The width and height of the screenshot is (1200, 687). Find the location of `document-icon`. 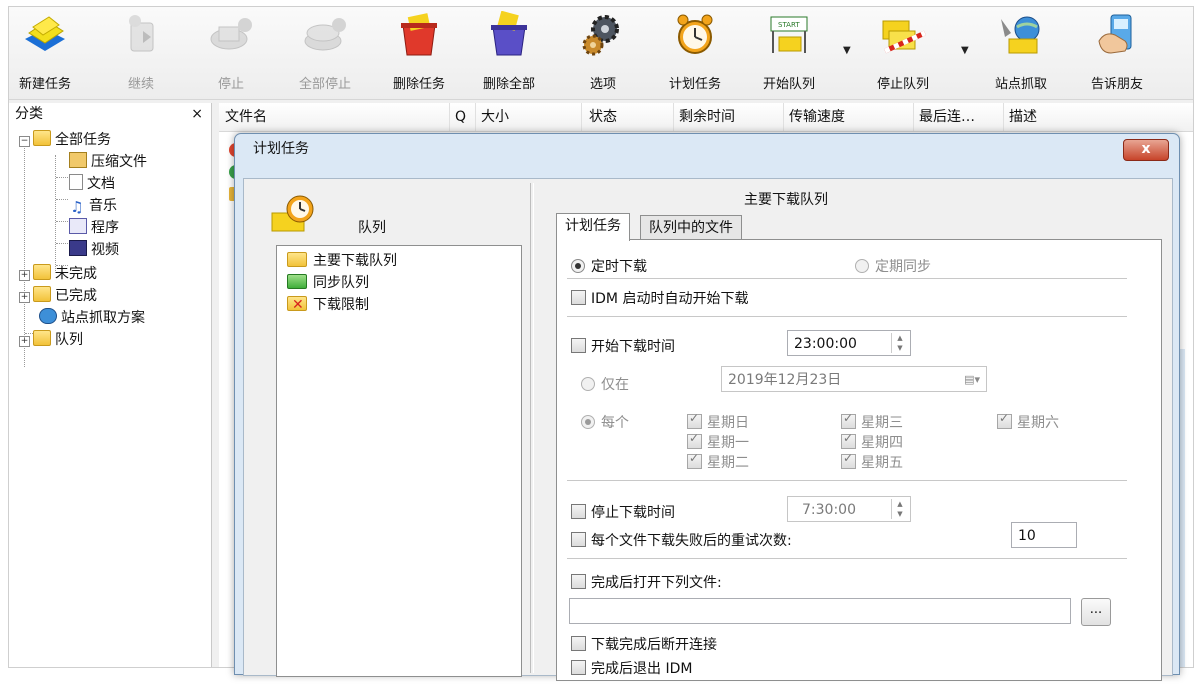

document-icon is located at coordinates (76, 182).